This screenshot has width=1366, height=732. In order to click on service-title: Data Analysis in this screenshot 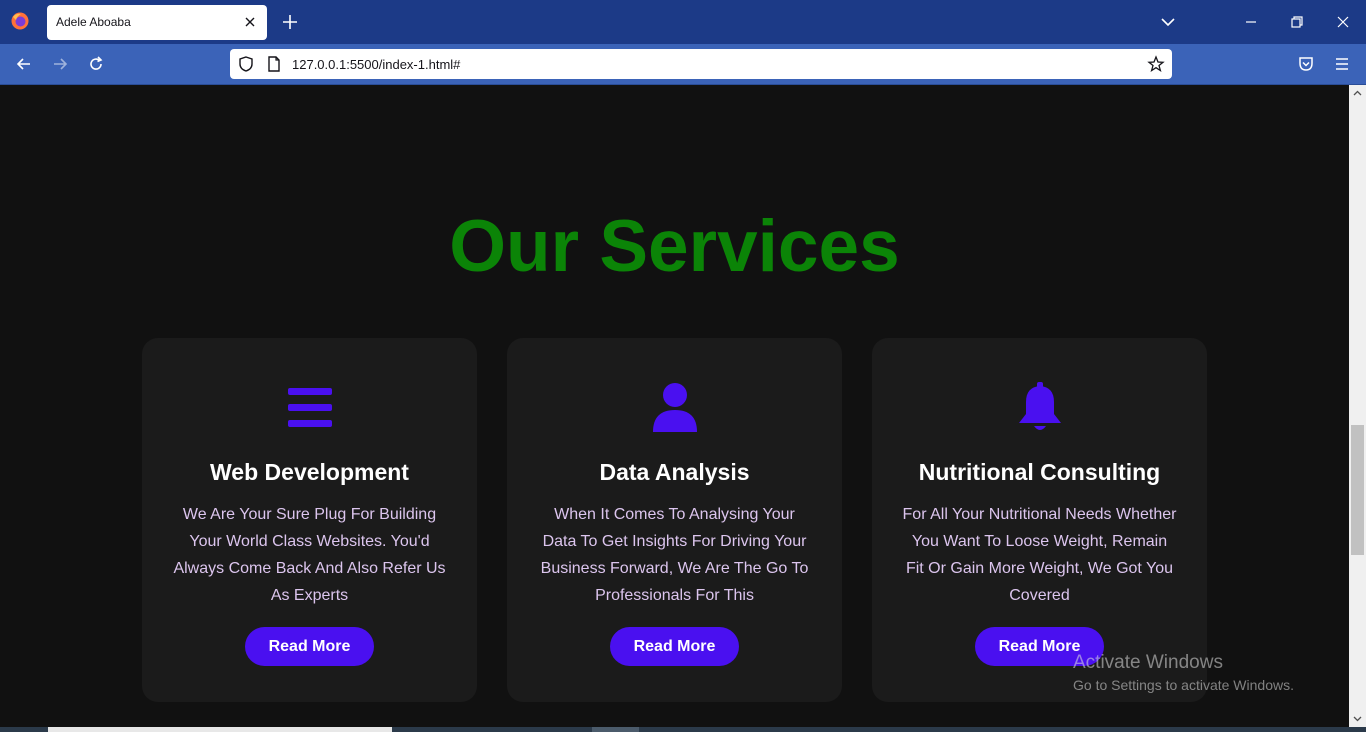, I will do `click(674, 472)`.